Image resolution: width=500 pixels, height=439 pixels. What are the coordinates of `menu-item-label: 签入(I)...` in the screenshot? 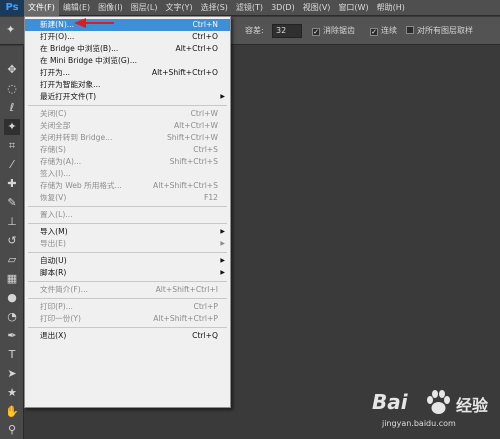 It's located at (55, 173).